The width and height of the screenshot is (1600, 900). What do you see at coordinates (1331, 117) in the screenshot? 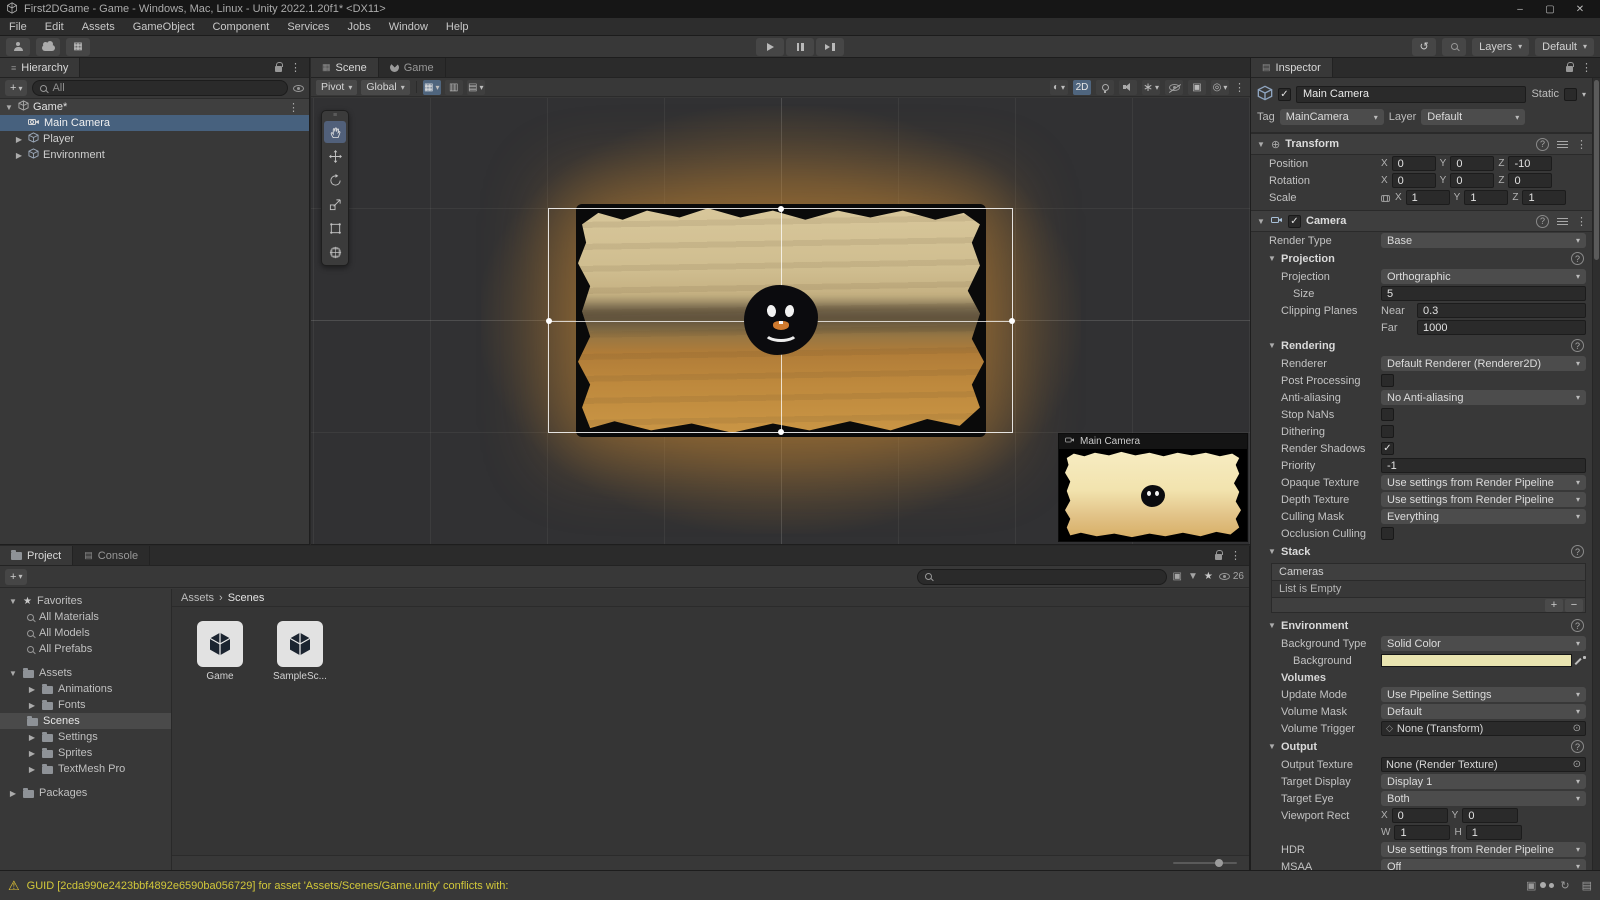
I see `tag-dropdown: MainCamera ▾` at bounding box center [1331, 117].